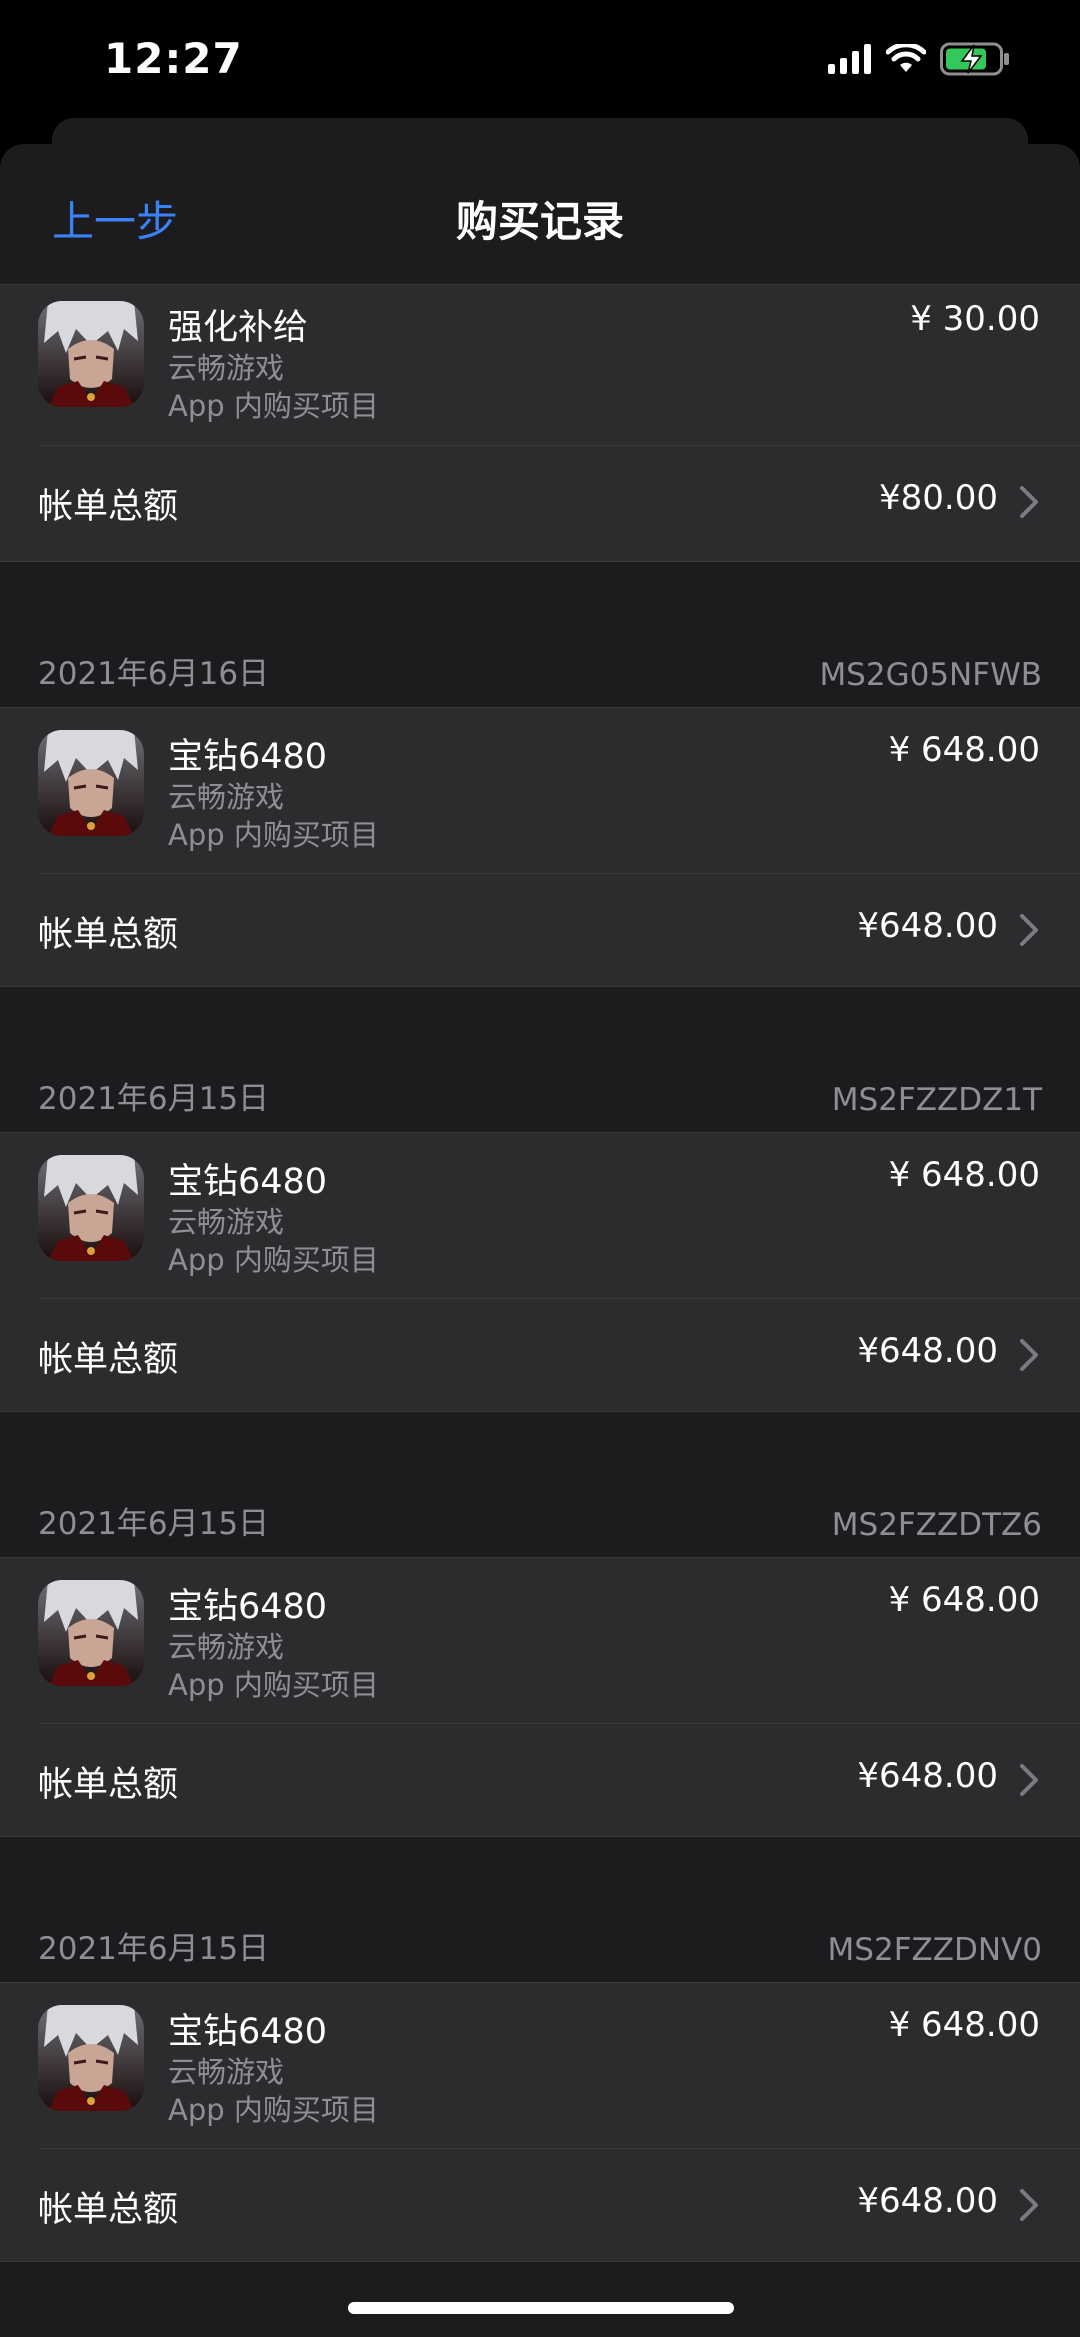 The height and width of the screenshot is (2337, 1080). What do you see at coordinates (173, 58) in the screenshot?
I see `status-time: 12:27` at bounding box center [173, 58].